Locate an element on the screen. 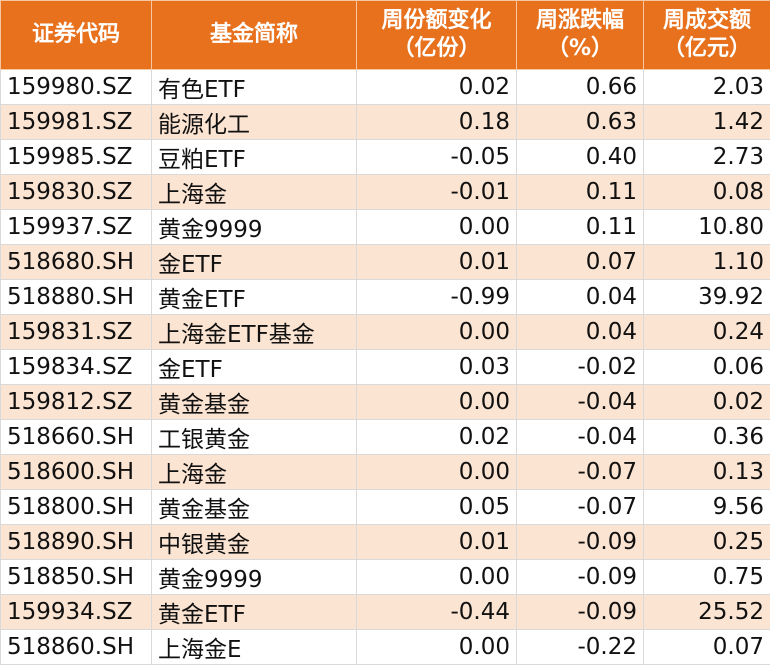 This screenshot has width=770, height=665. cell-turnover: 0.07 is located at coordinates (707, 647).